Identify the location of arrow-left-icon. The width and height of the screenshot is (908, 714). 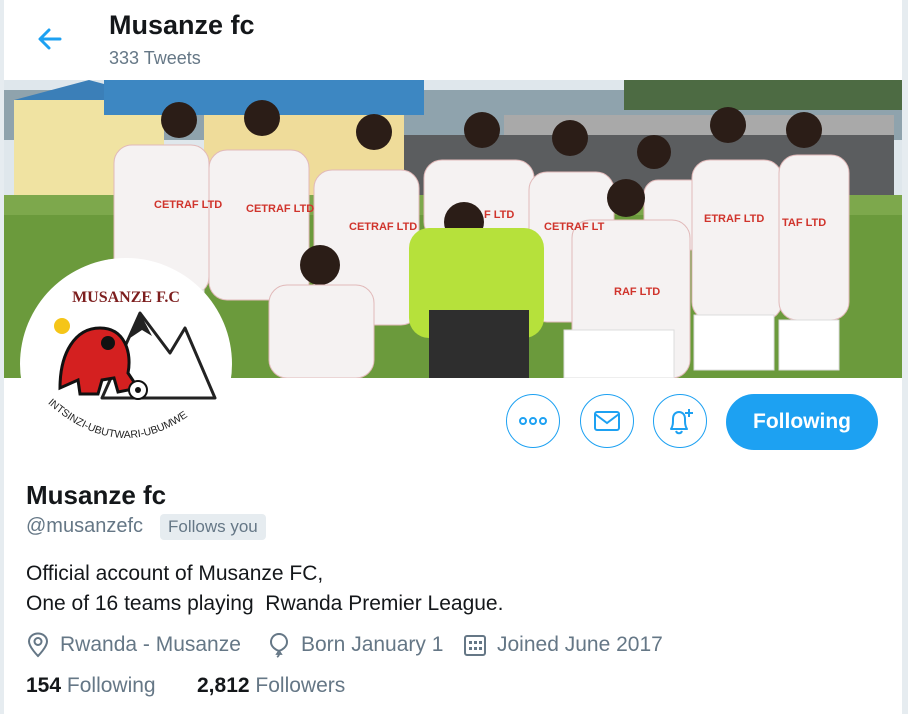
(50, 39).